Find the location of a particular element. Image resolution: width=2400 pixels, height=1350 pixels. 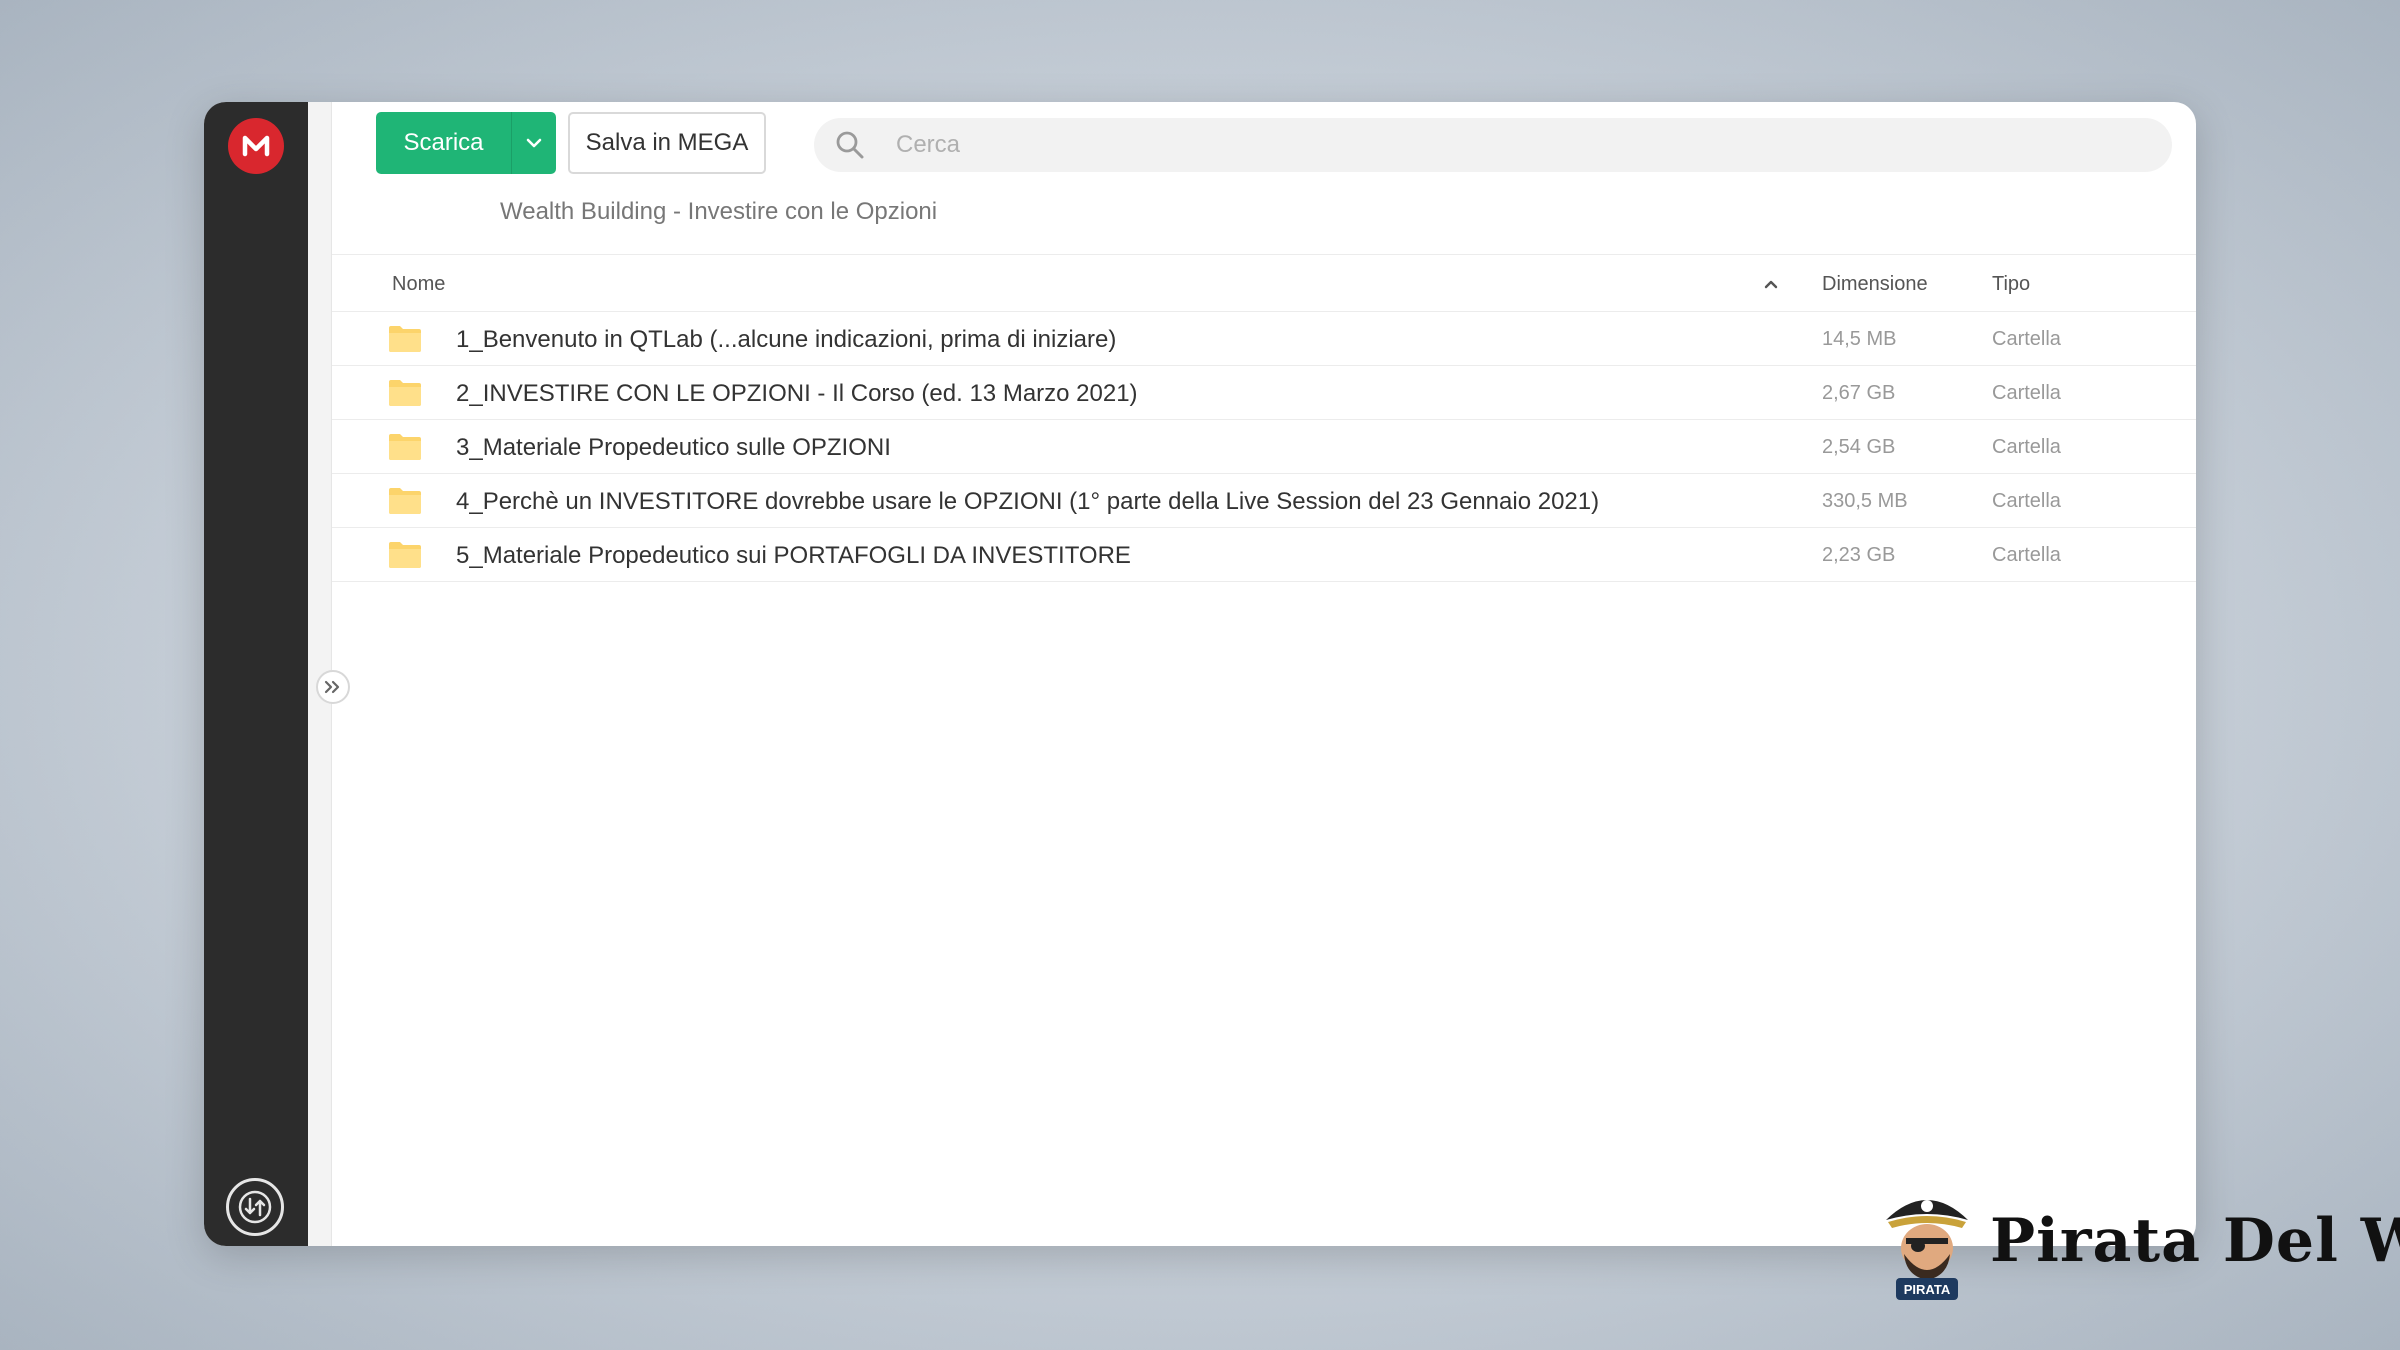

row-size: 330,5 MB is located at coordinates (1865, 501).